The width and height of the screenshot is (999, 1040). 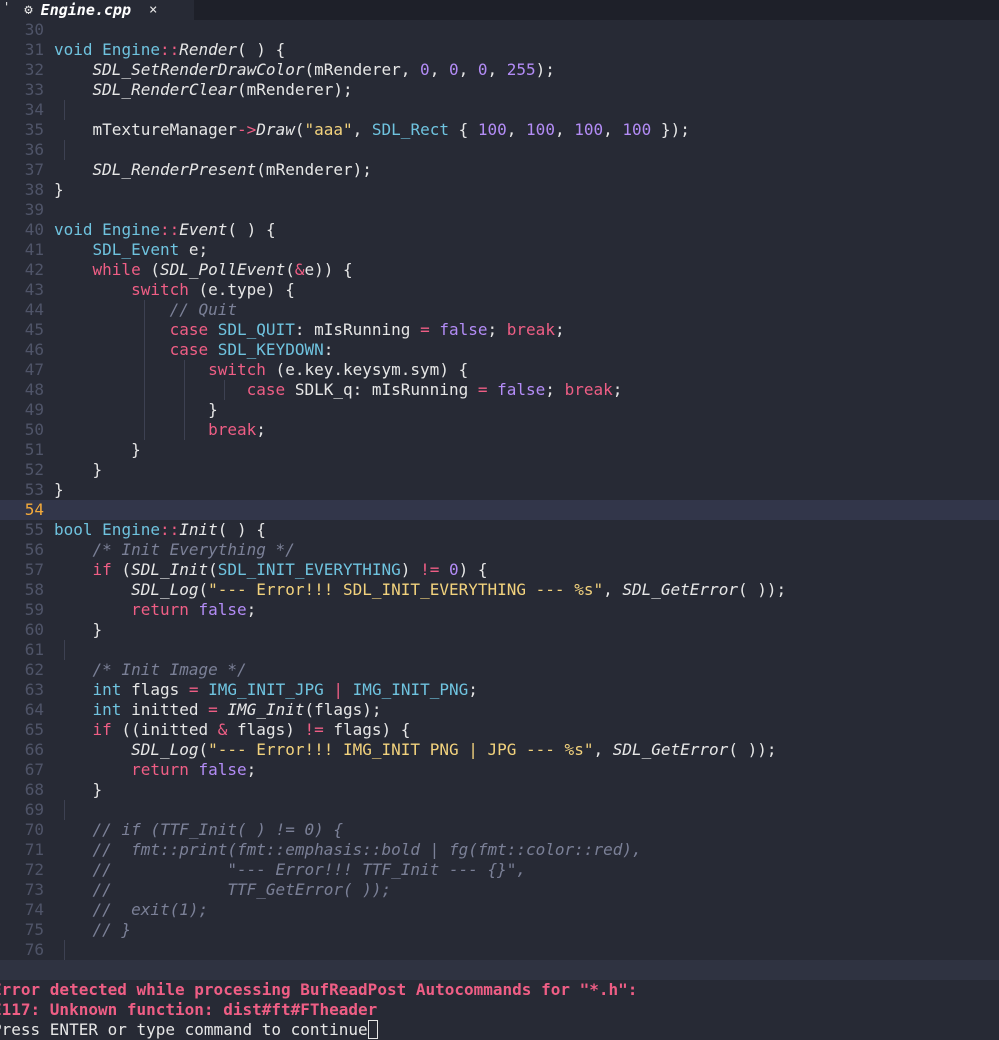 What do you see at coordinates (242, 889) in the screenshot?
I see `code-text: // TTF_GetError( ));` at bounding box center [242, 889].